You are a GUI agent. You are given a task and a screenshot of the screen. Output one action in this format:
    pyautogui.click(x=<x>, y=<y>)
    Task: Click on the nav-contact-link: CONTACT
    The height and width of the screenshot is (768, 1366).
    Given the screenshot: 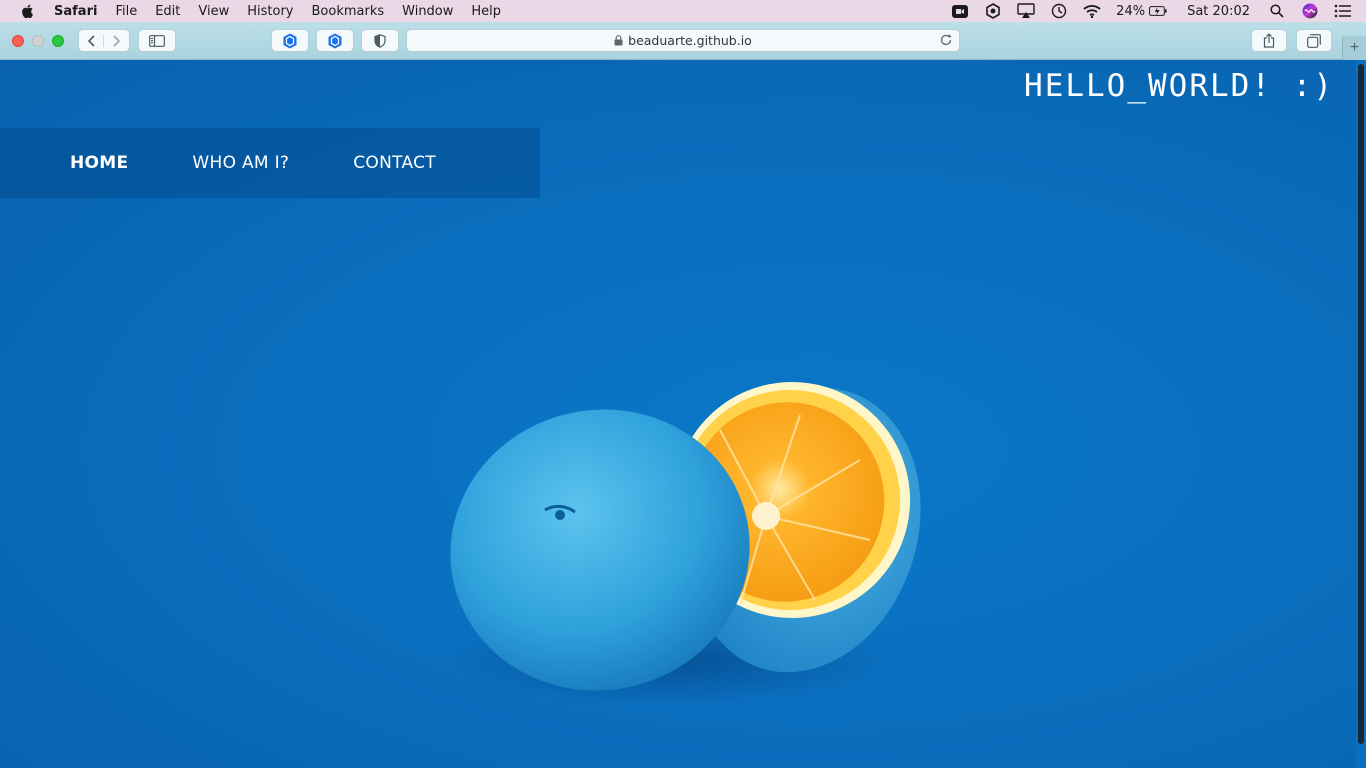 What is the action you would take?
    pyautogui.click(x=394, y=163)
    